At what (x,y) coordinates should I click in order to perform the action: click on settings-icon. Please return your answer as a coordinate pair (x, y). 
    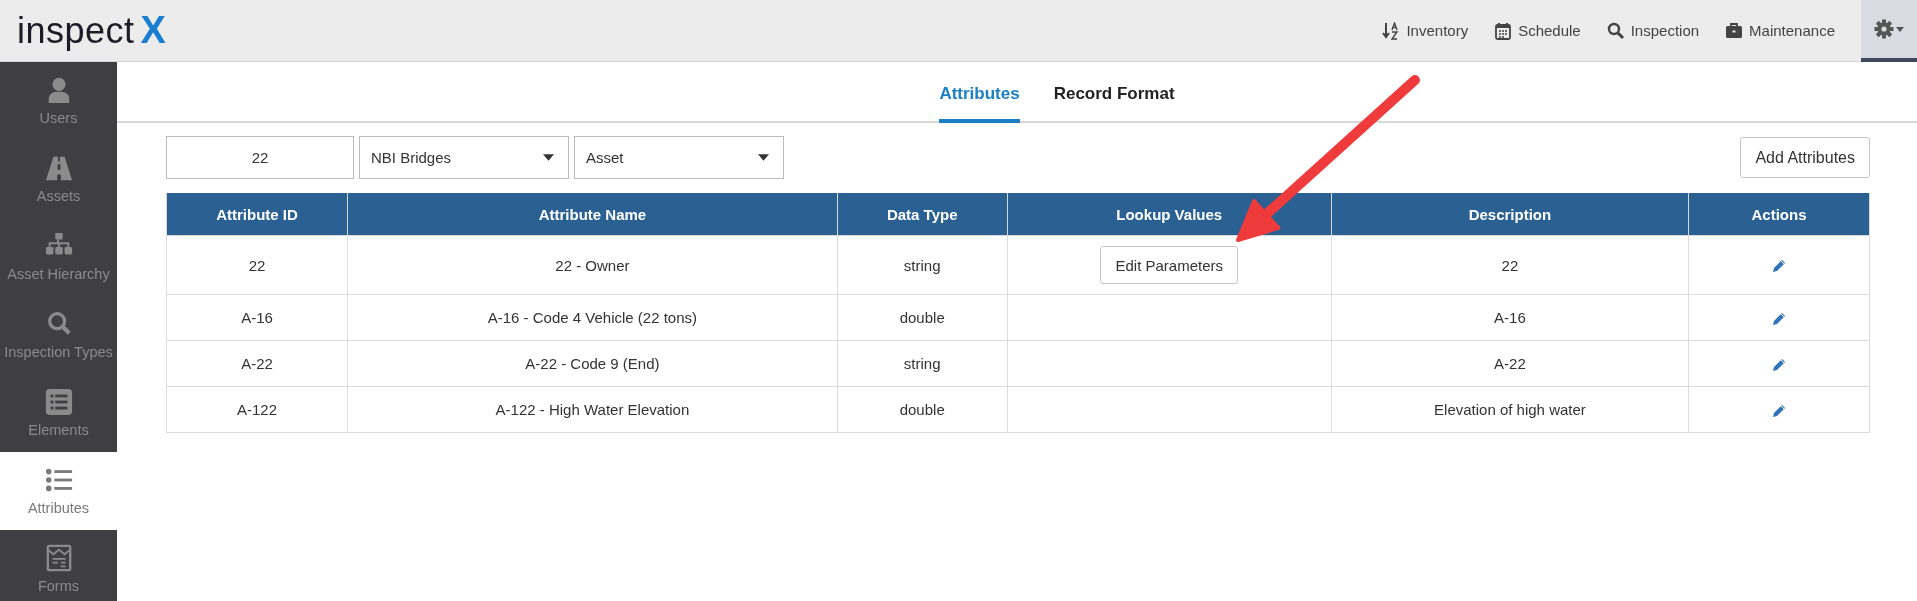
    Looking at the image, I should click on (1889, 28).